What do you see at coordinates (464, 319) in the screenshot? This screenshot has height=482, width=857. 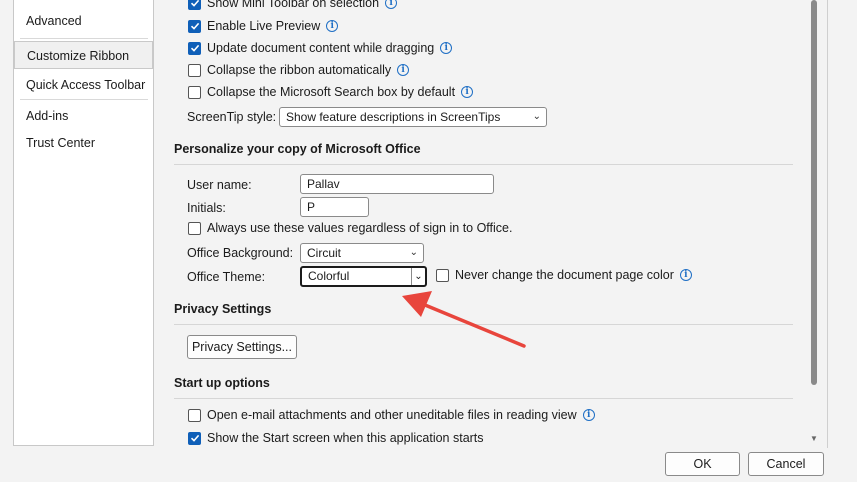 I see `annotation-arrow-icon` at bounding box center [464, 319].